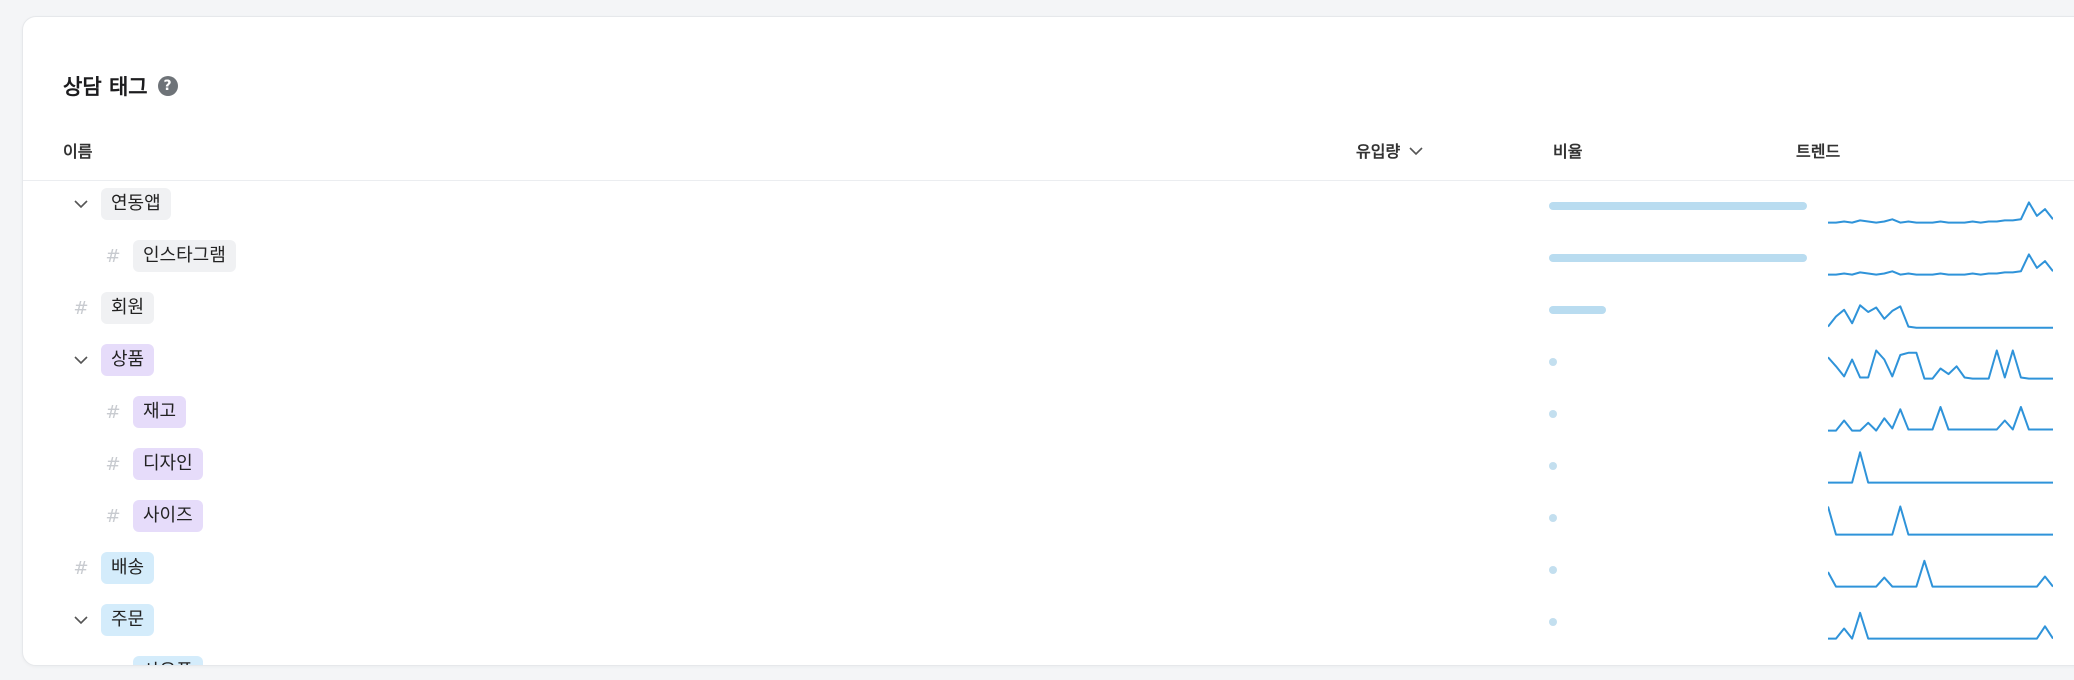  Describe the element at coordinates (1048, 622) in the screenshot. I see `tag-row: 주문` at that location.